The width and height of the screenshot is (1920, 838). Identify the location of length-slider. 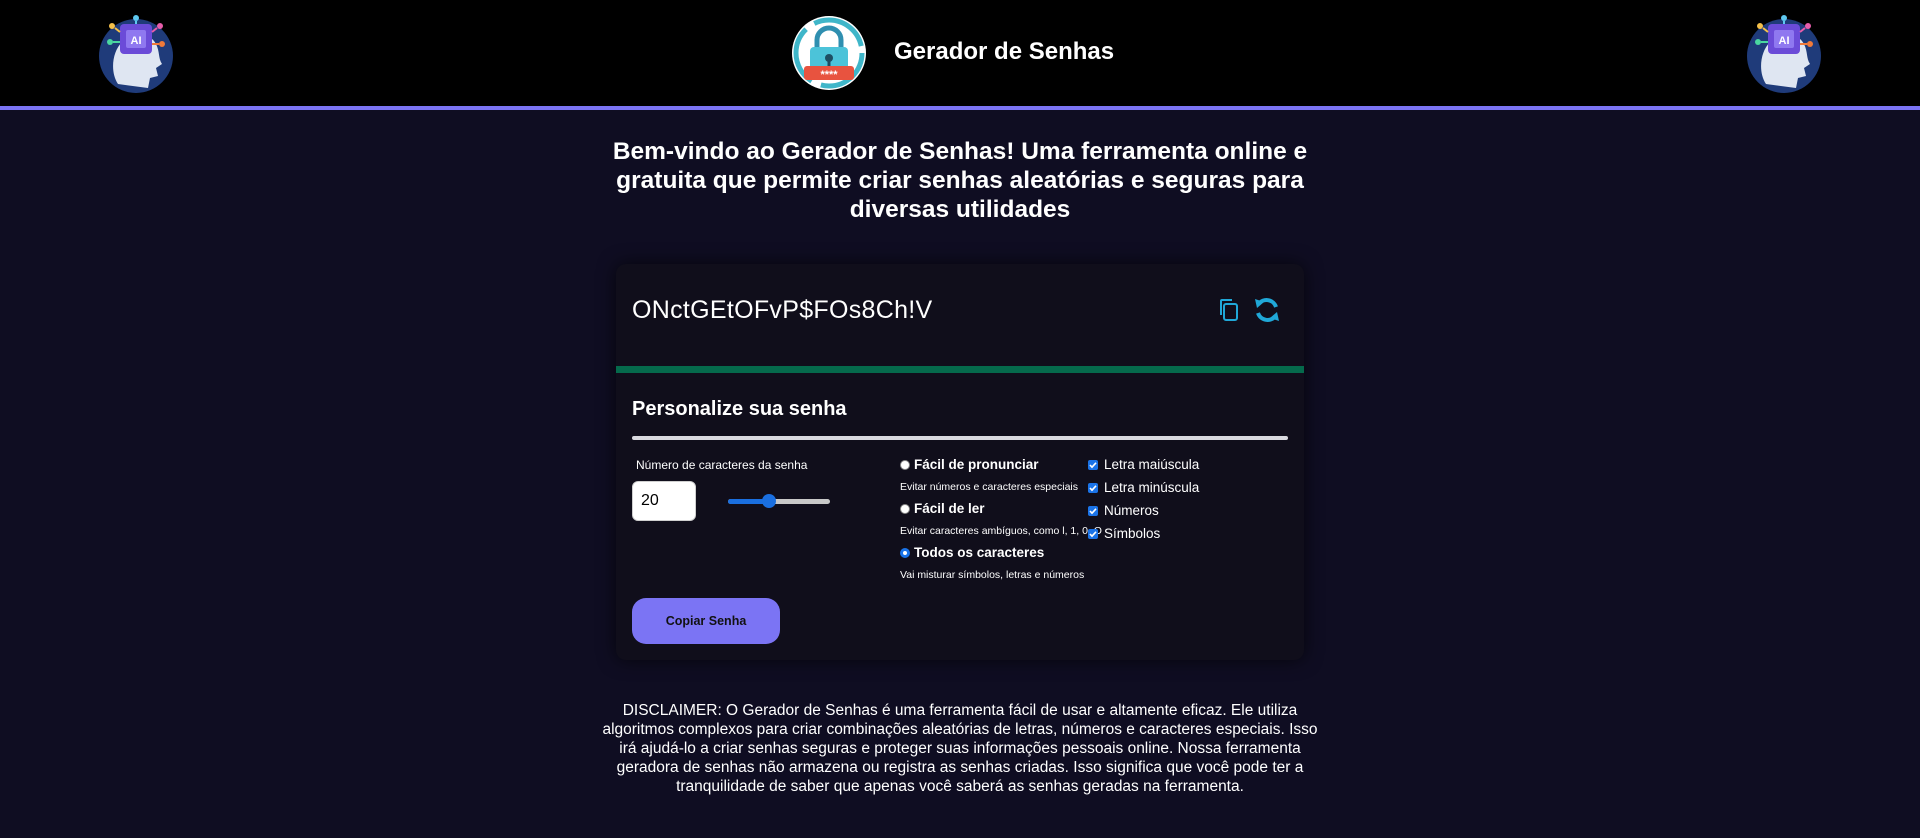
(779, 501).